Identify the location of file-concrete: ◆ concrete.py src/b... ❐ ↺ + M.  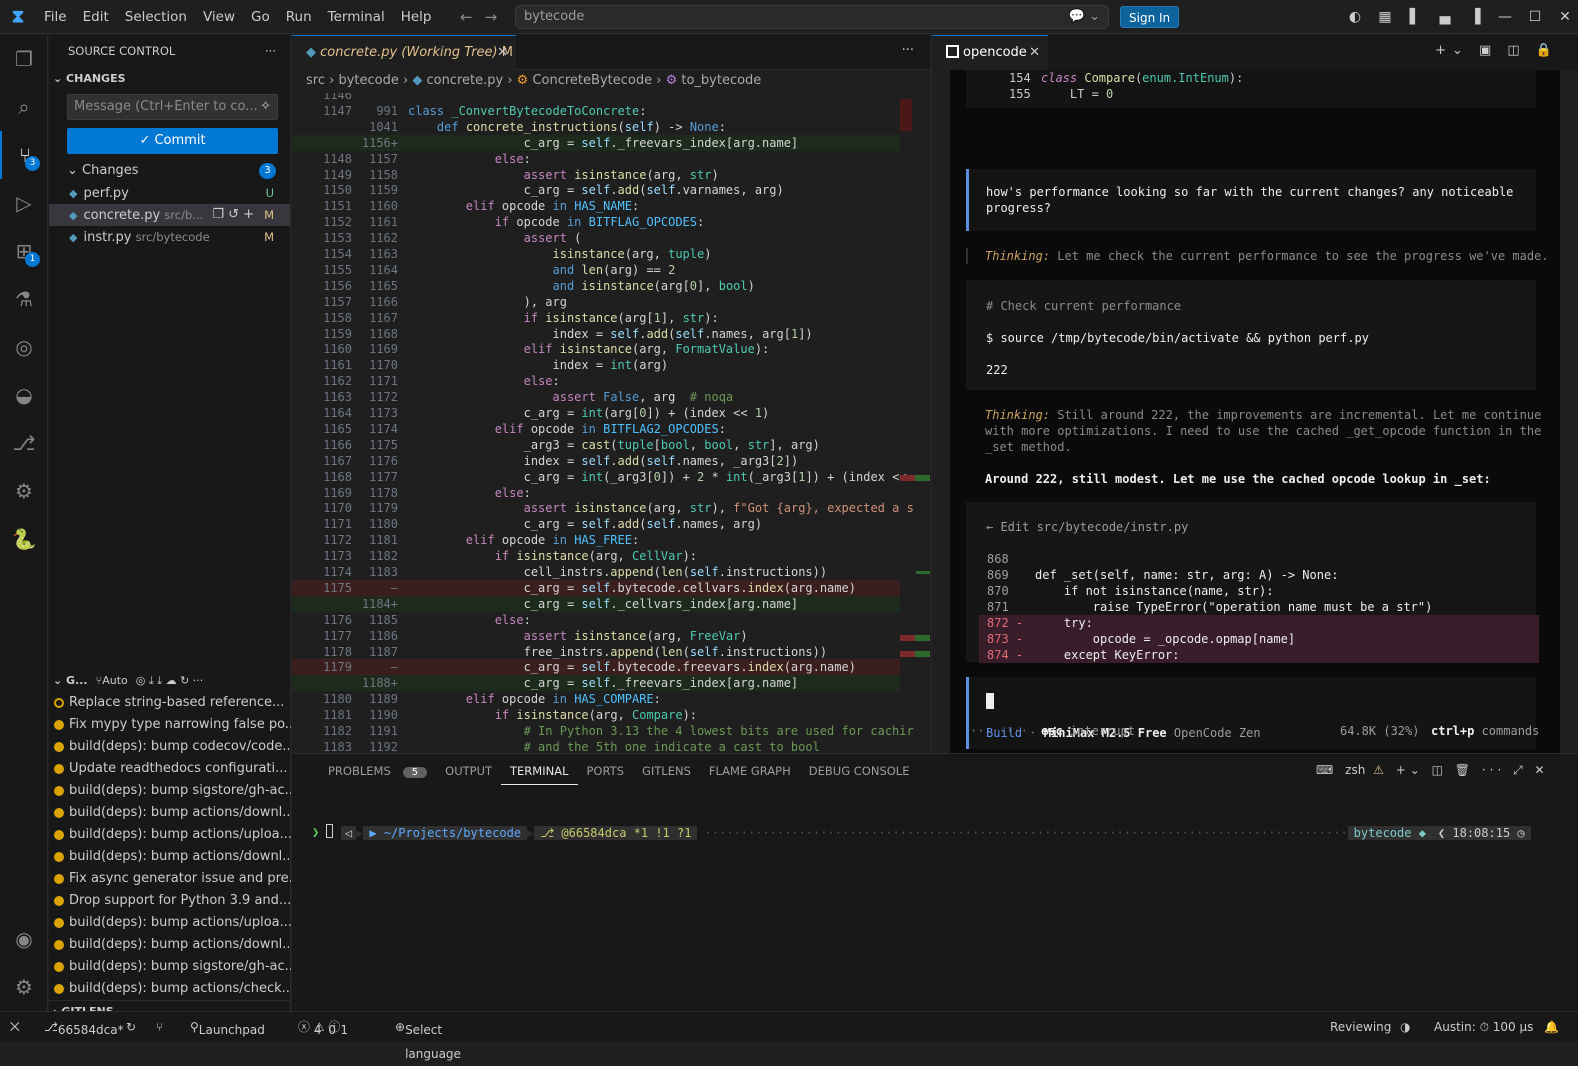
(169, 215).